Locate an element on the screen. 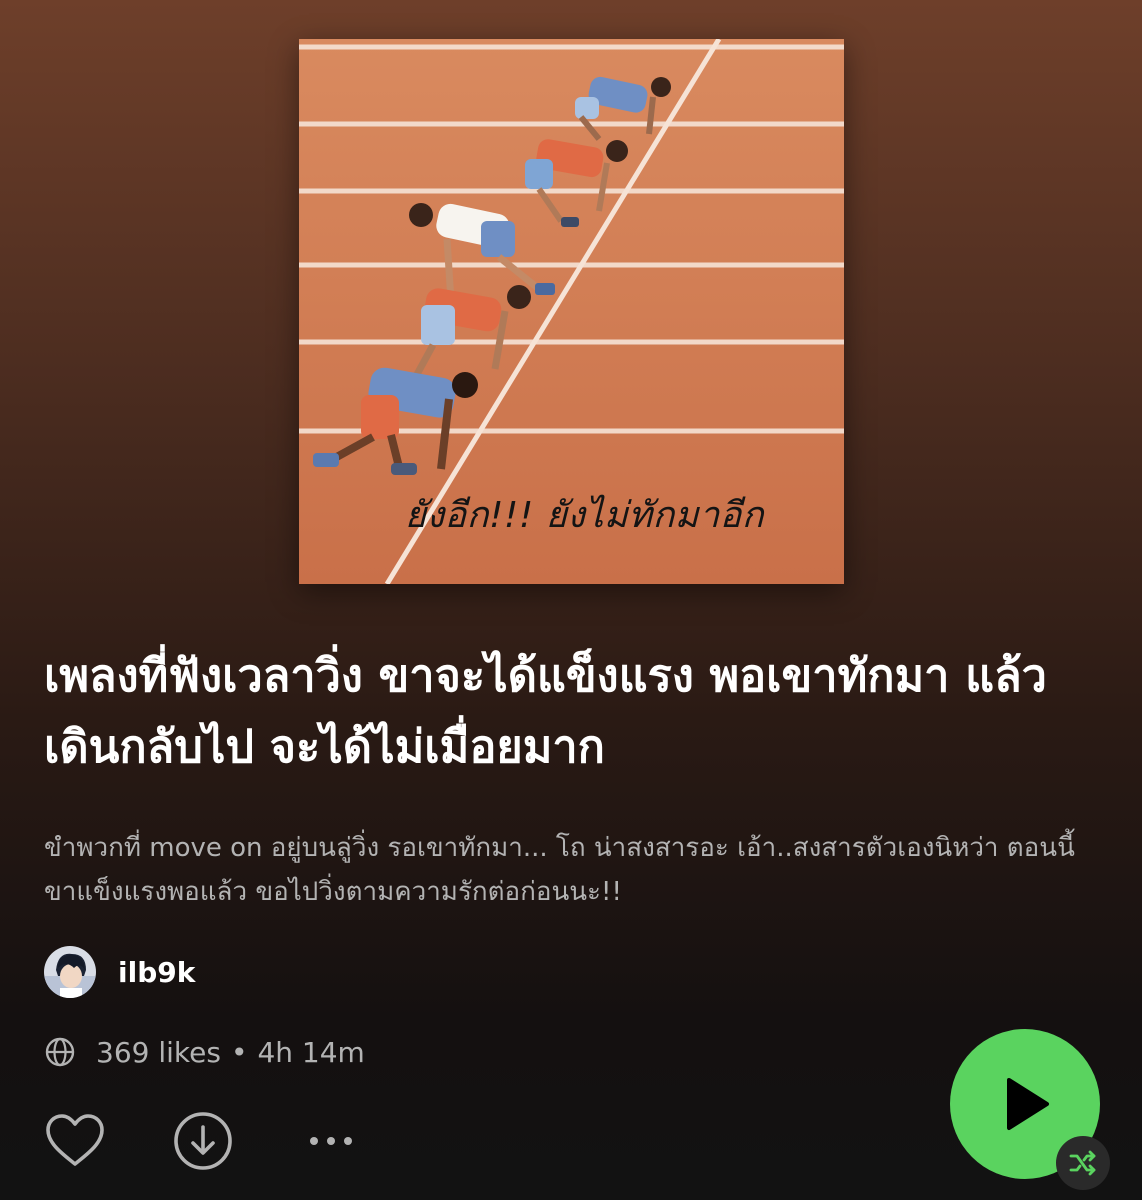 Image resolution: width=1142 pixels, height=1200 pixels. cover-caption: ยังอีก!!! ยังไม่ทักมาอีก is located at coordinates (584, 515).